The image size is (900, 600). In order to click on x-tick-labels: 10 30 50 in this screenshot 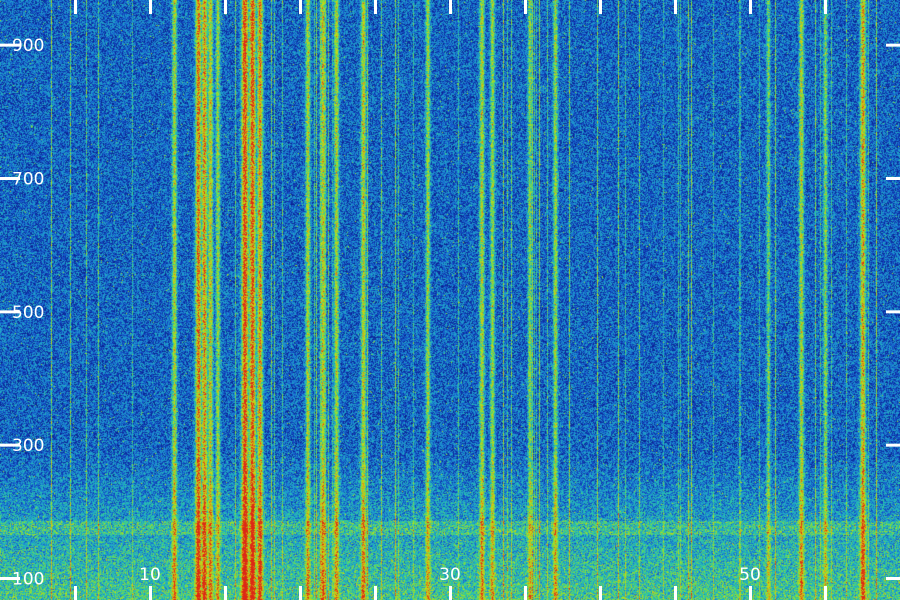, I will do `click(450, 575)`.